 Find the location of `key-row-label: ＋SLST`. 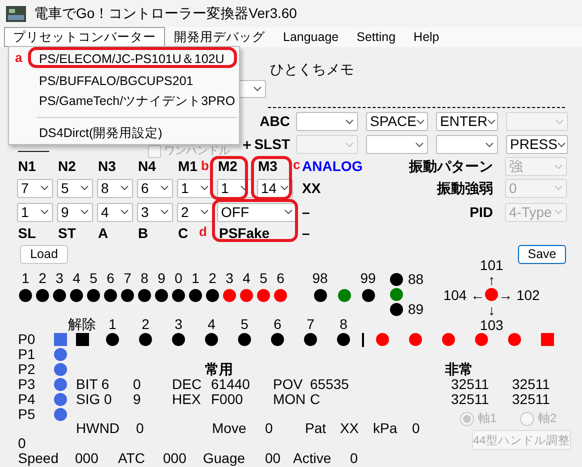

key-row-label: ＋SLST is located at coordinates (265, 144).